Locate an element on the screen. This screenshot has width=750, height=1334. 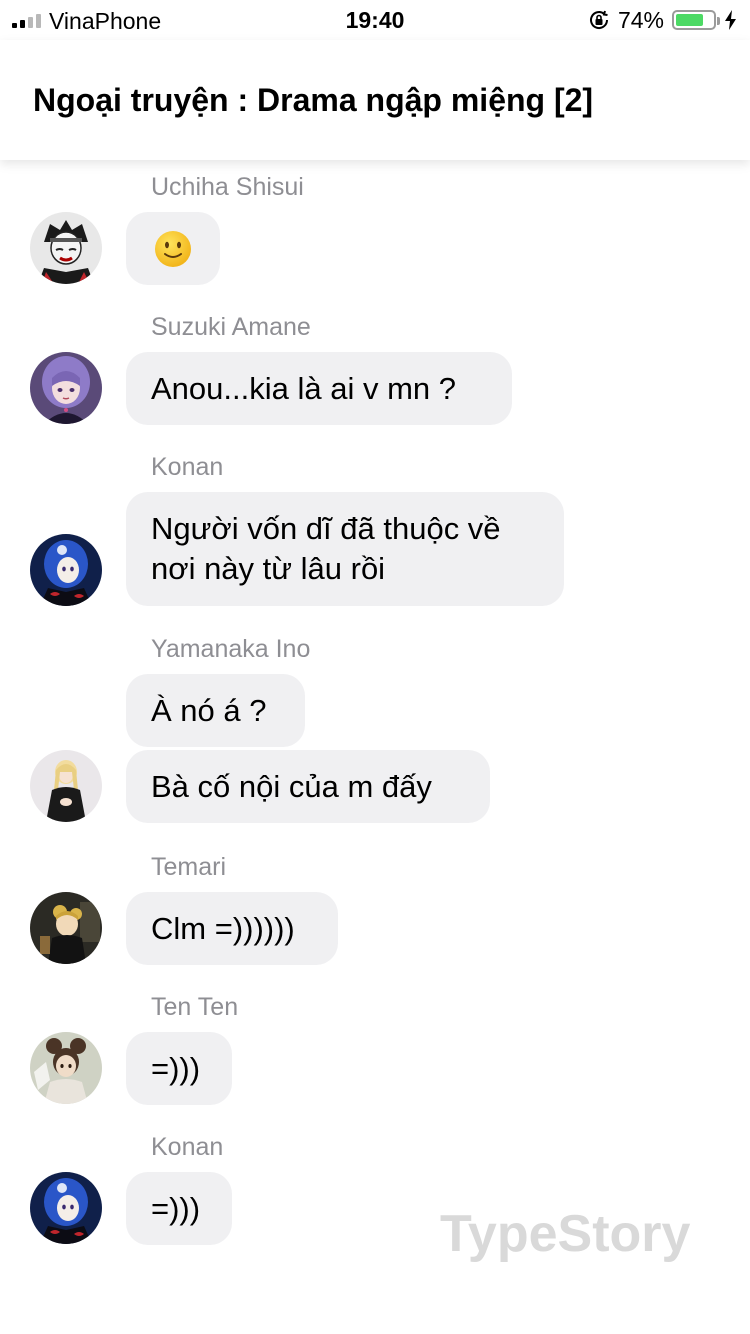
charging-bolt-icon is located at coordinates (730, 20).